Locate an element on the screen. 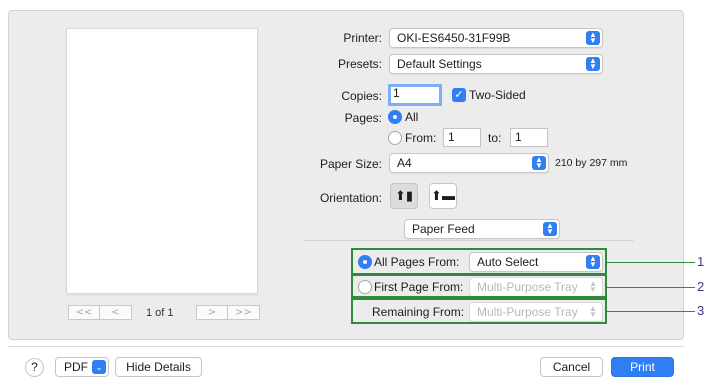 The image size is (707, 383). pages-to-label: to: is located at coordinates (495, 138).